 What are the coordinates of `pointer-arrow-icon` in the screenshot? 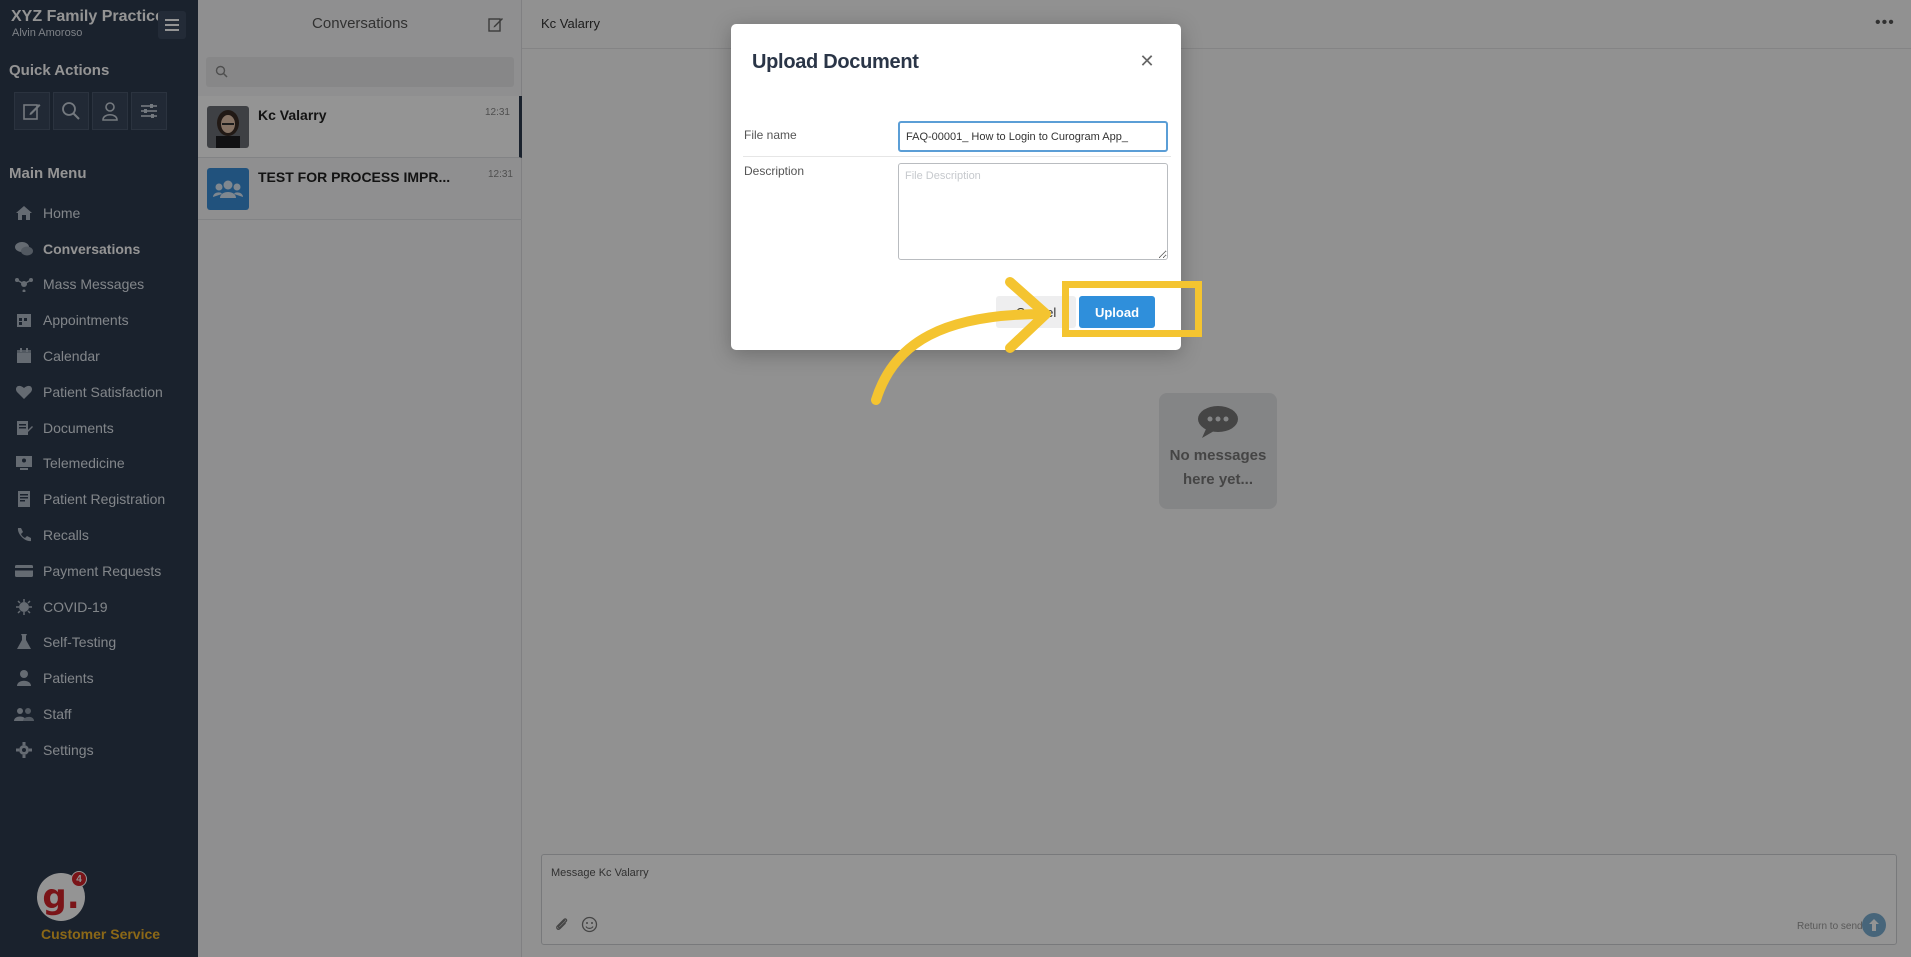 It's located at (961, 341).